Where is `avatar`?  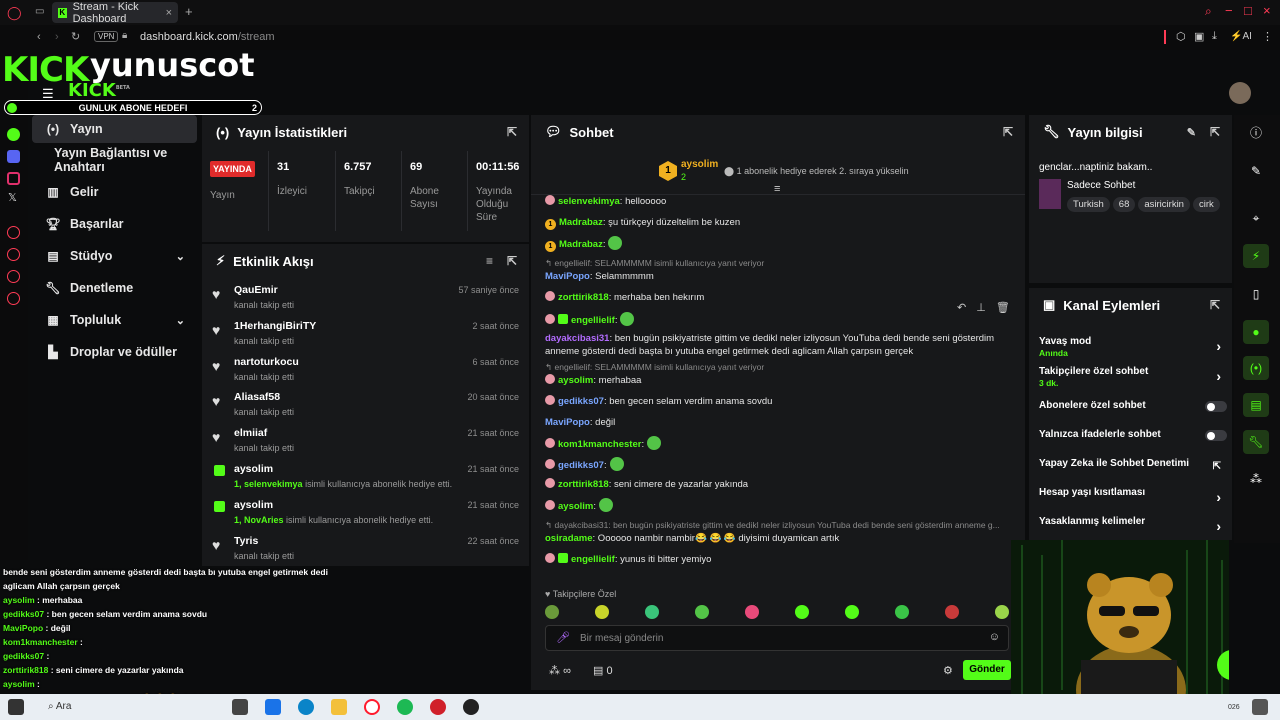
avatar is located at coordinates (1240, 93).